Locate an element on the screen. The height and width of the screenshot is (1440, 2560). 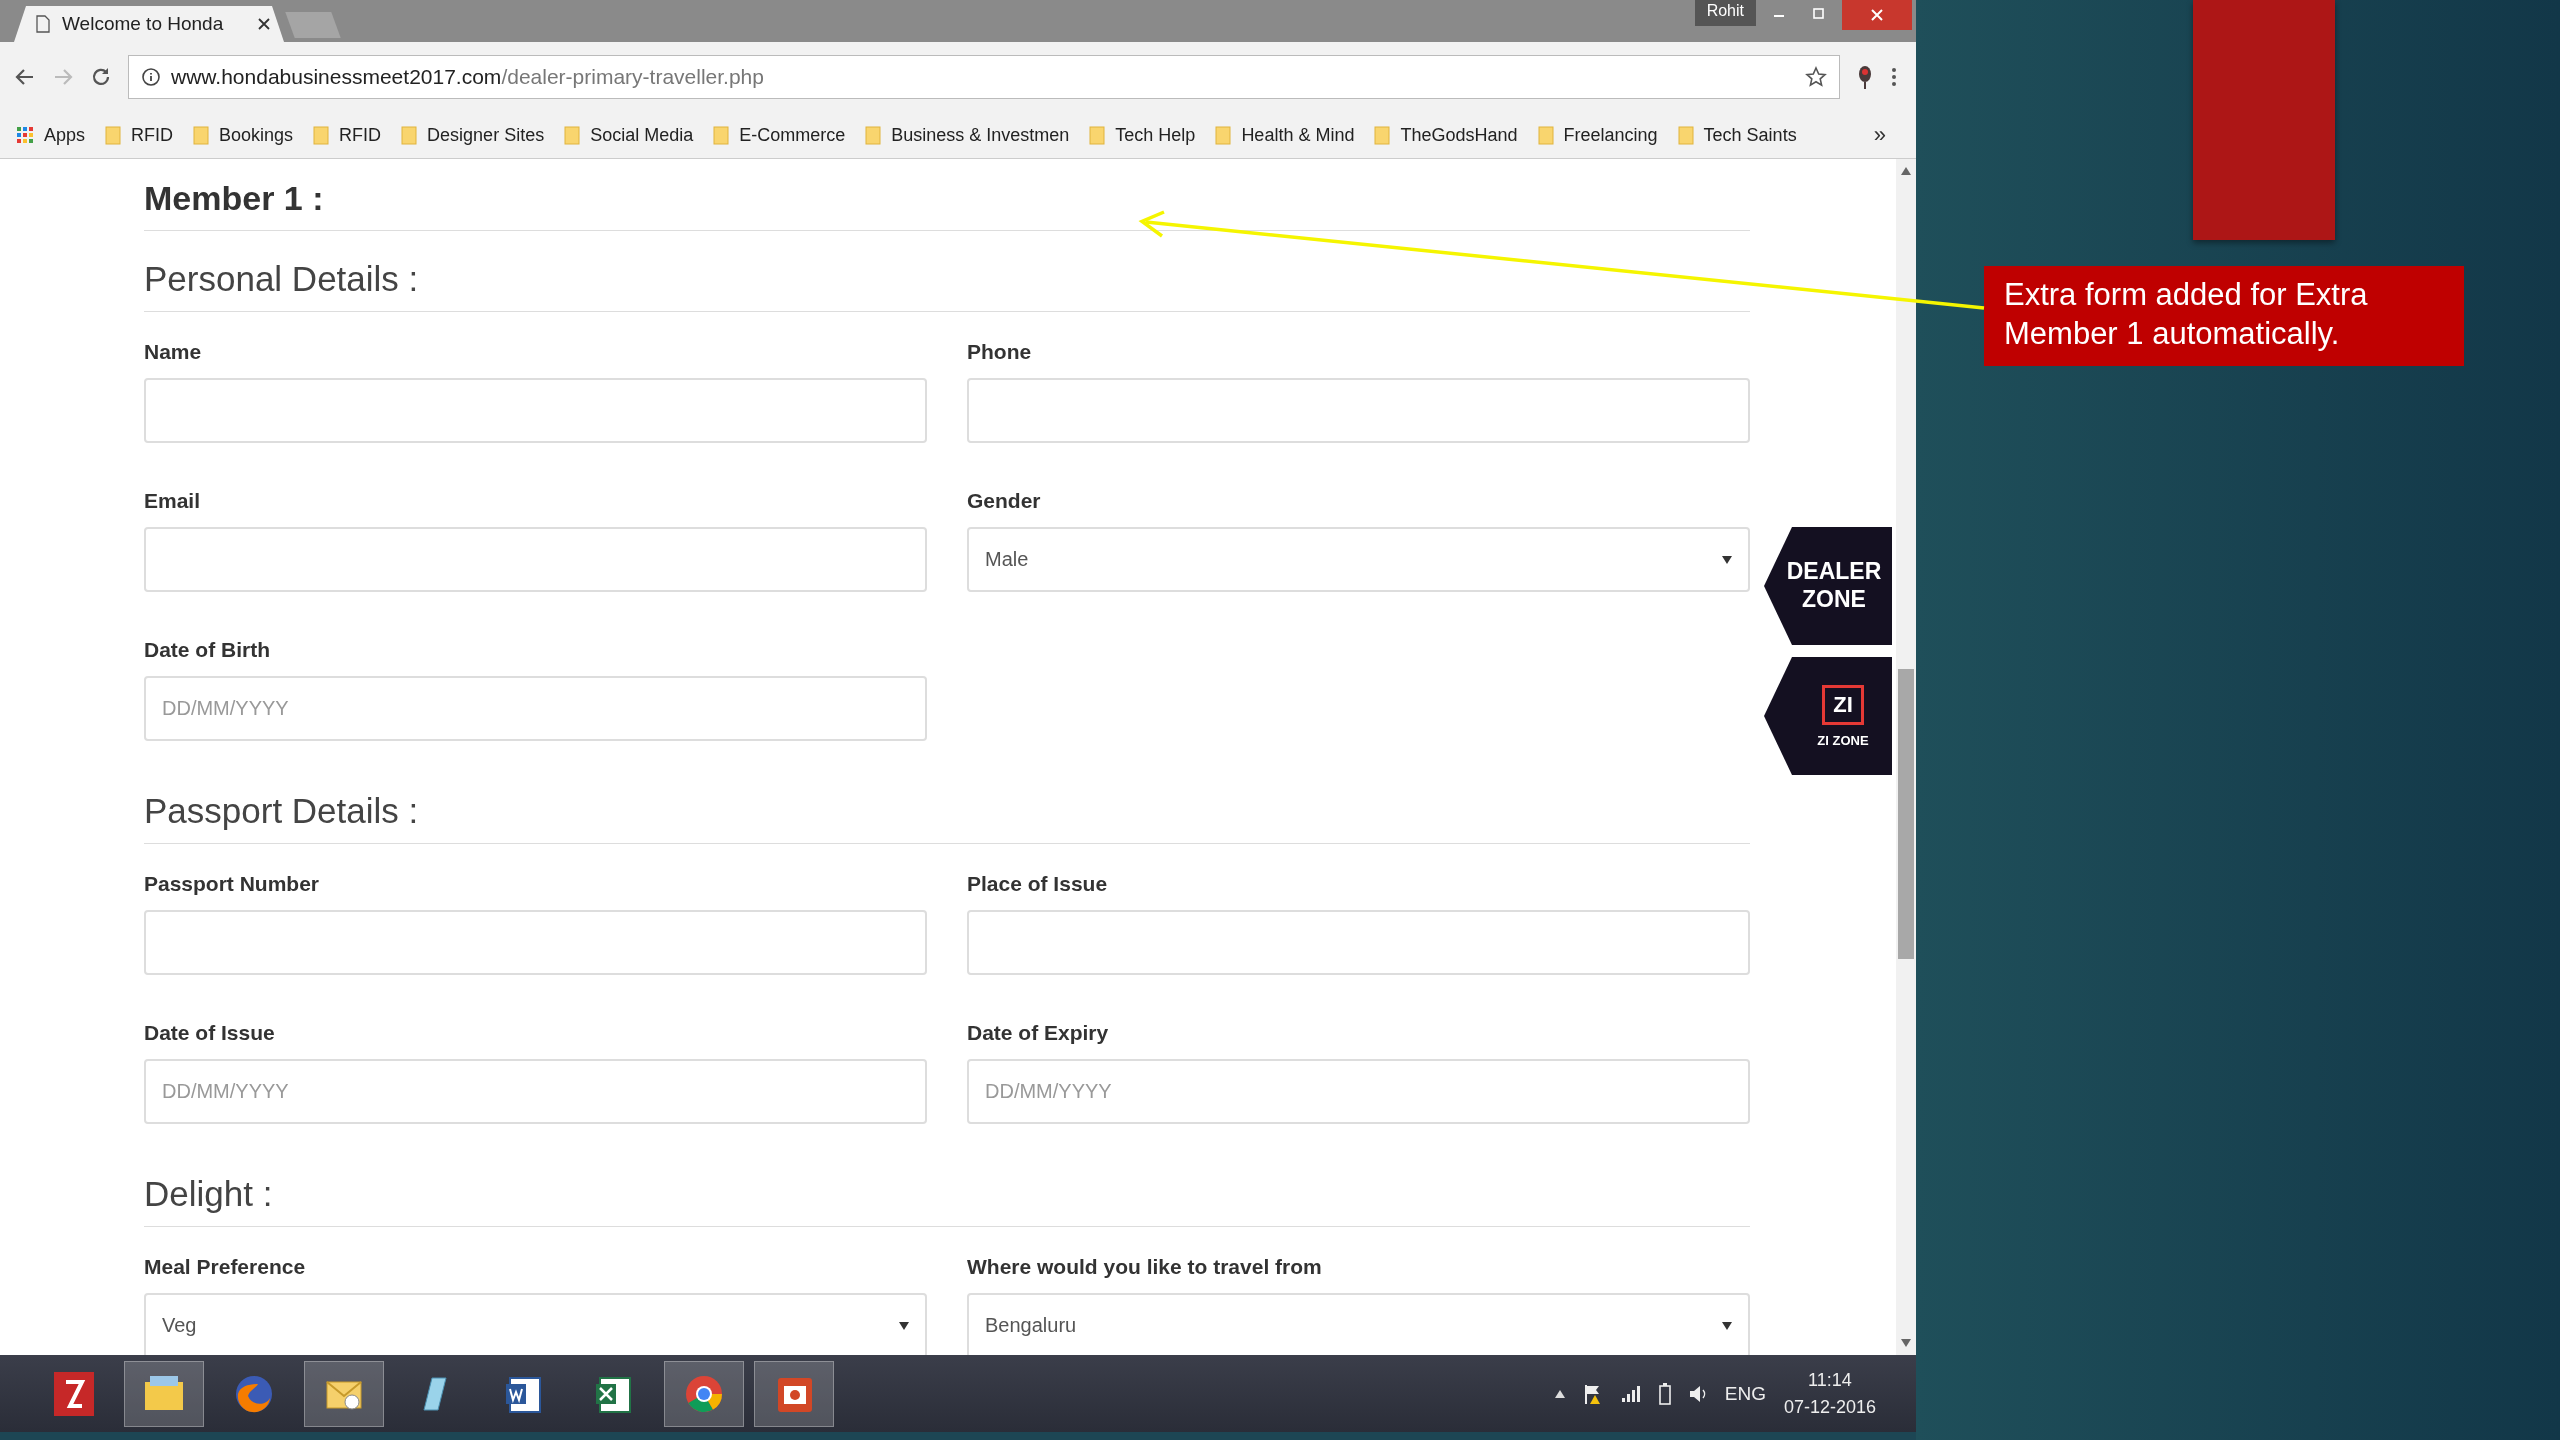
page-icon is located at coordinates (43, 24).